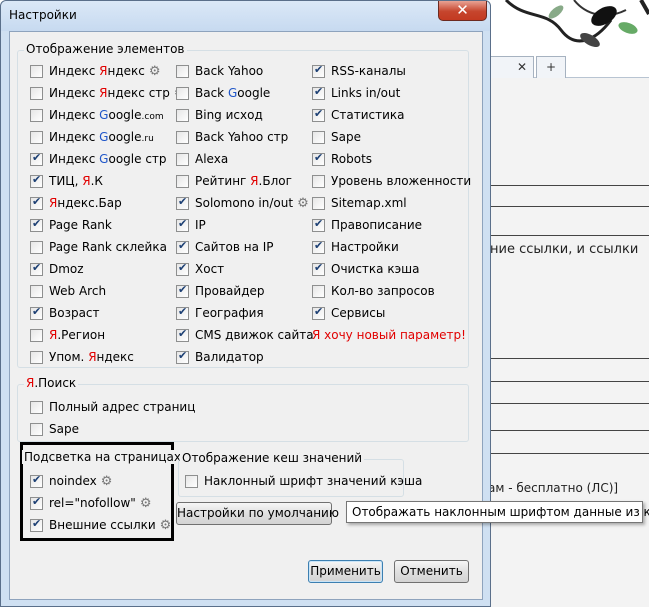 This screenshot has height=607, width=649. What do you see at coordinates (257, 513) in the screenshot?
I see `defaults-button: Настройки по умолчанию` at bounding box center [257, 513].